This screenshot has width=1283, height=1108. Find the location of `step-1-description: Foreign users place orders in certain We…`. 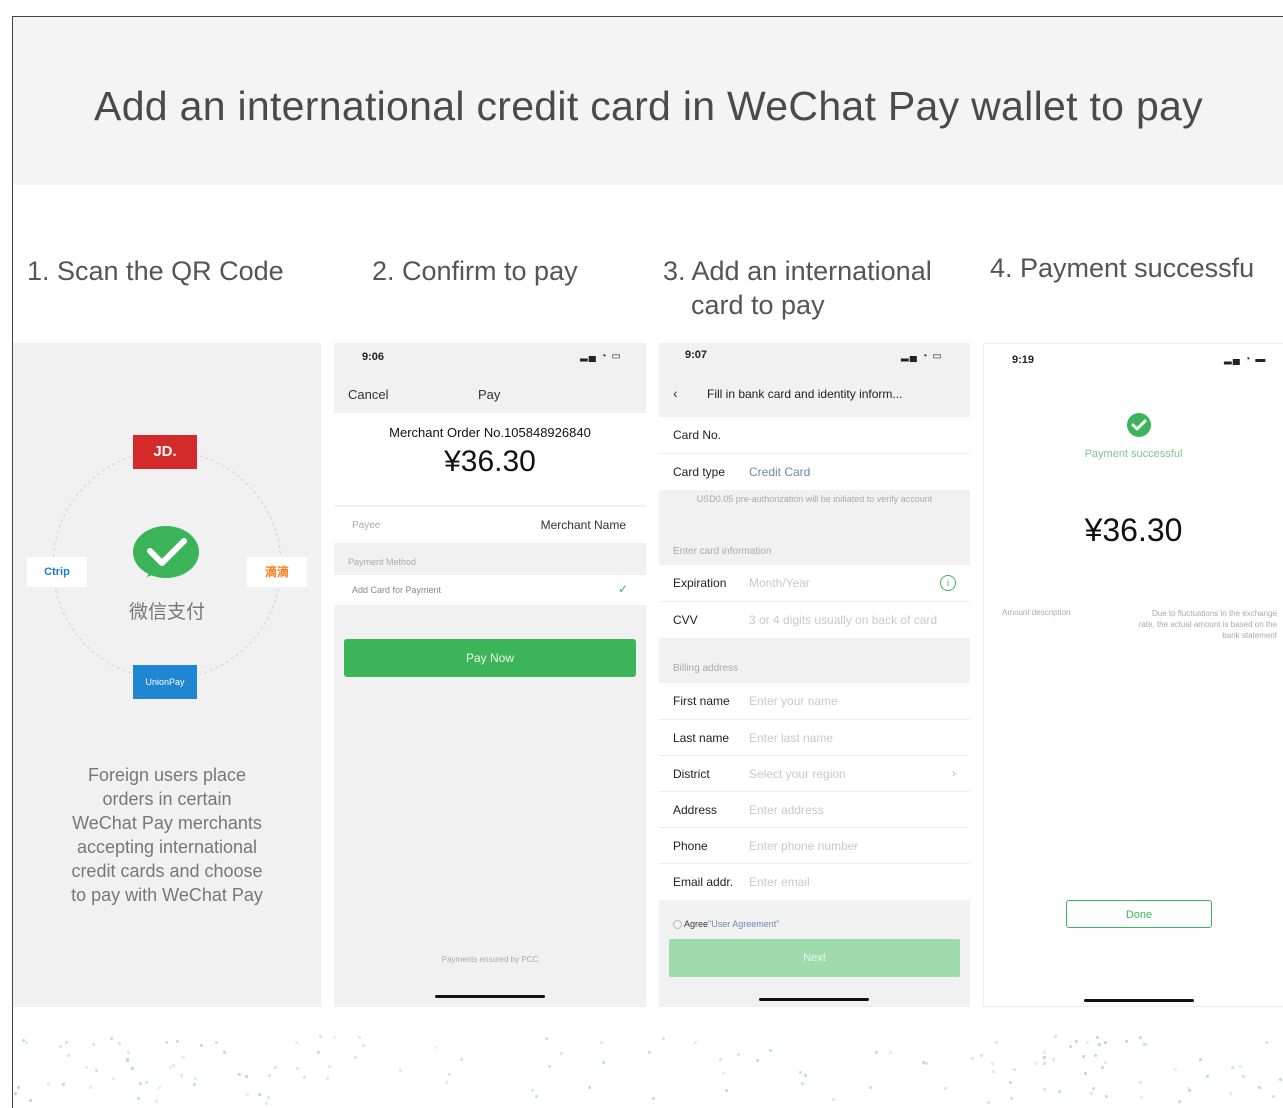

step-1-description: Foreign users place orders in certain We… is located at coordinates (167, 835).